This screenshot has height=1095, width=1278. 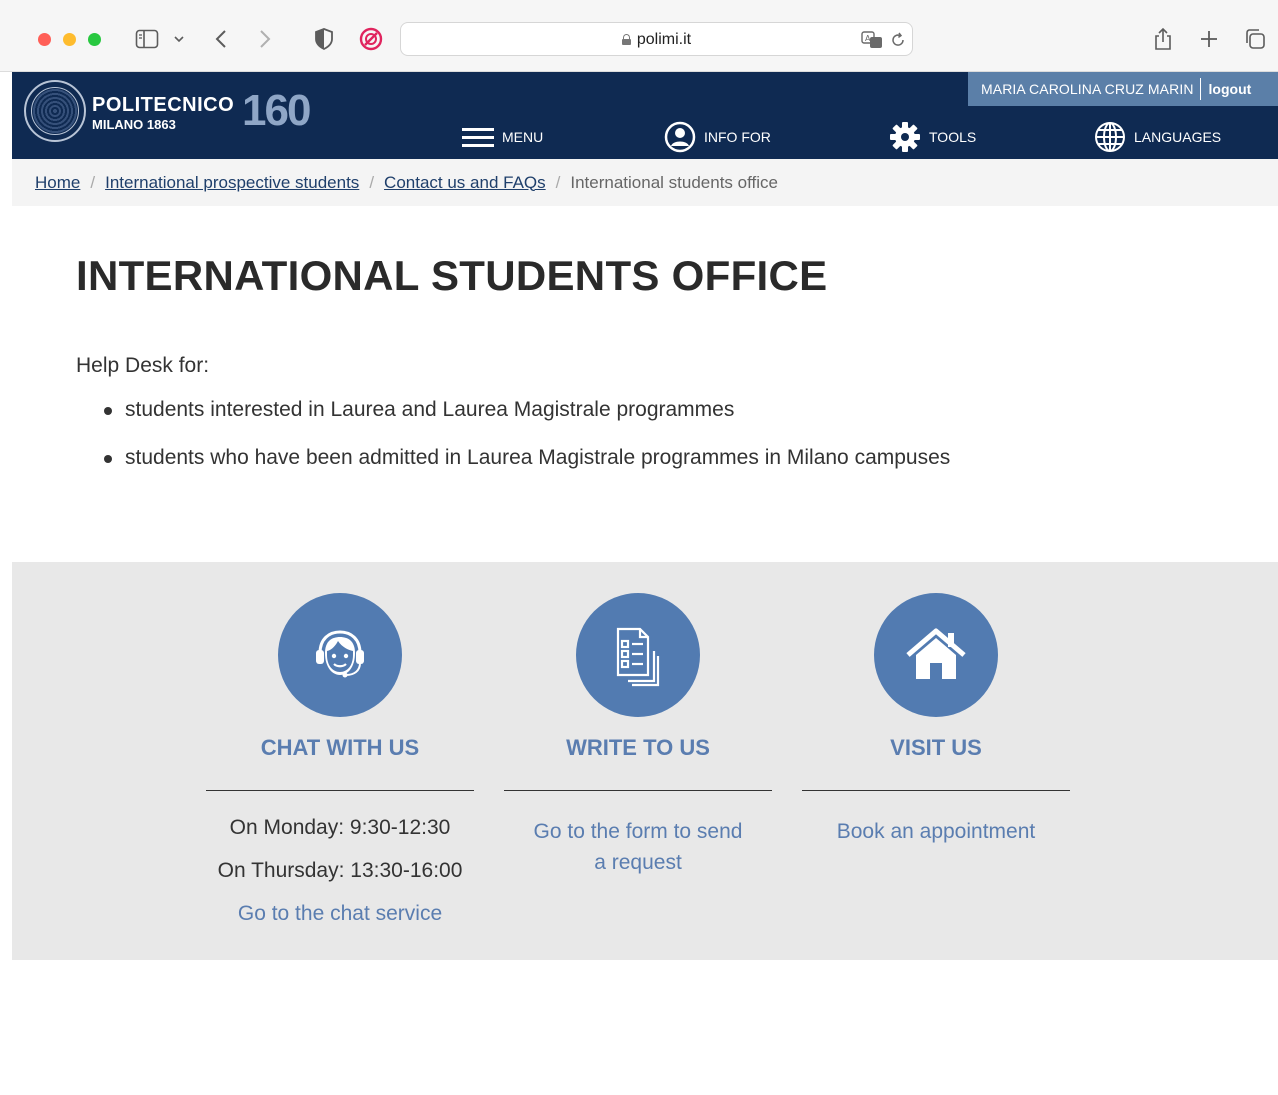 What do you see at coordinates (179, 39) in the screenshot?
I see `chevron-down-icon` at bounding box center [179, 39].